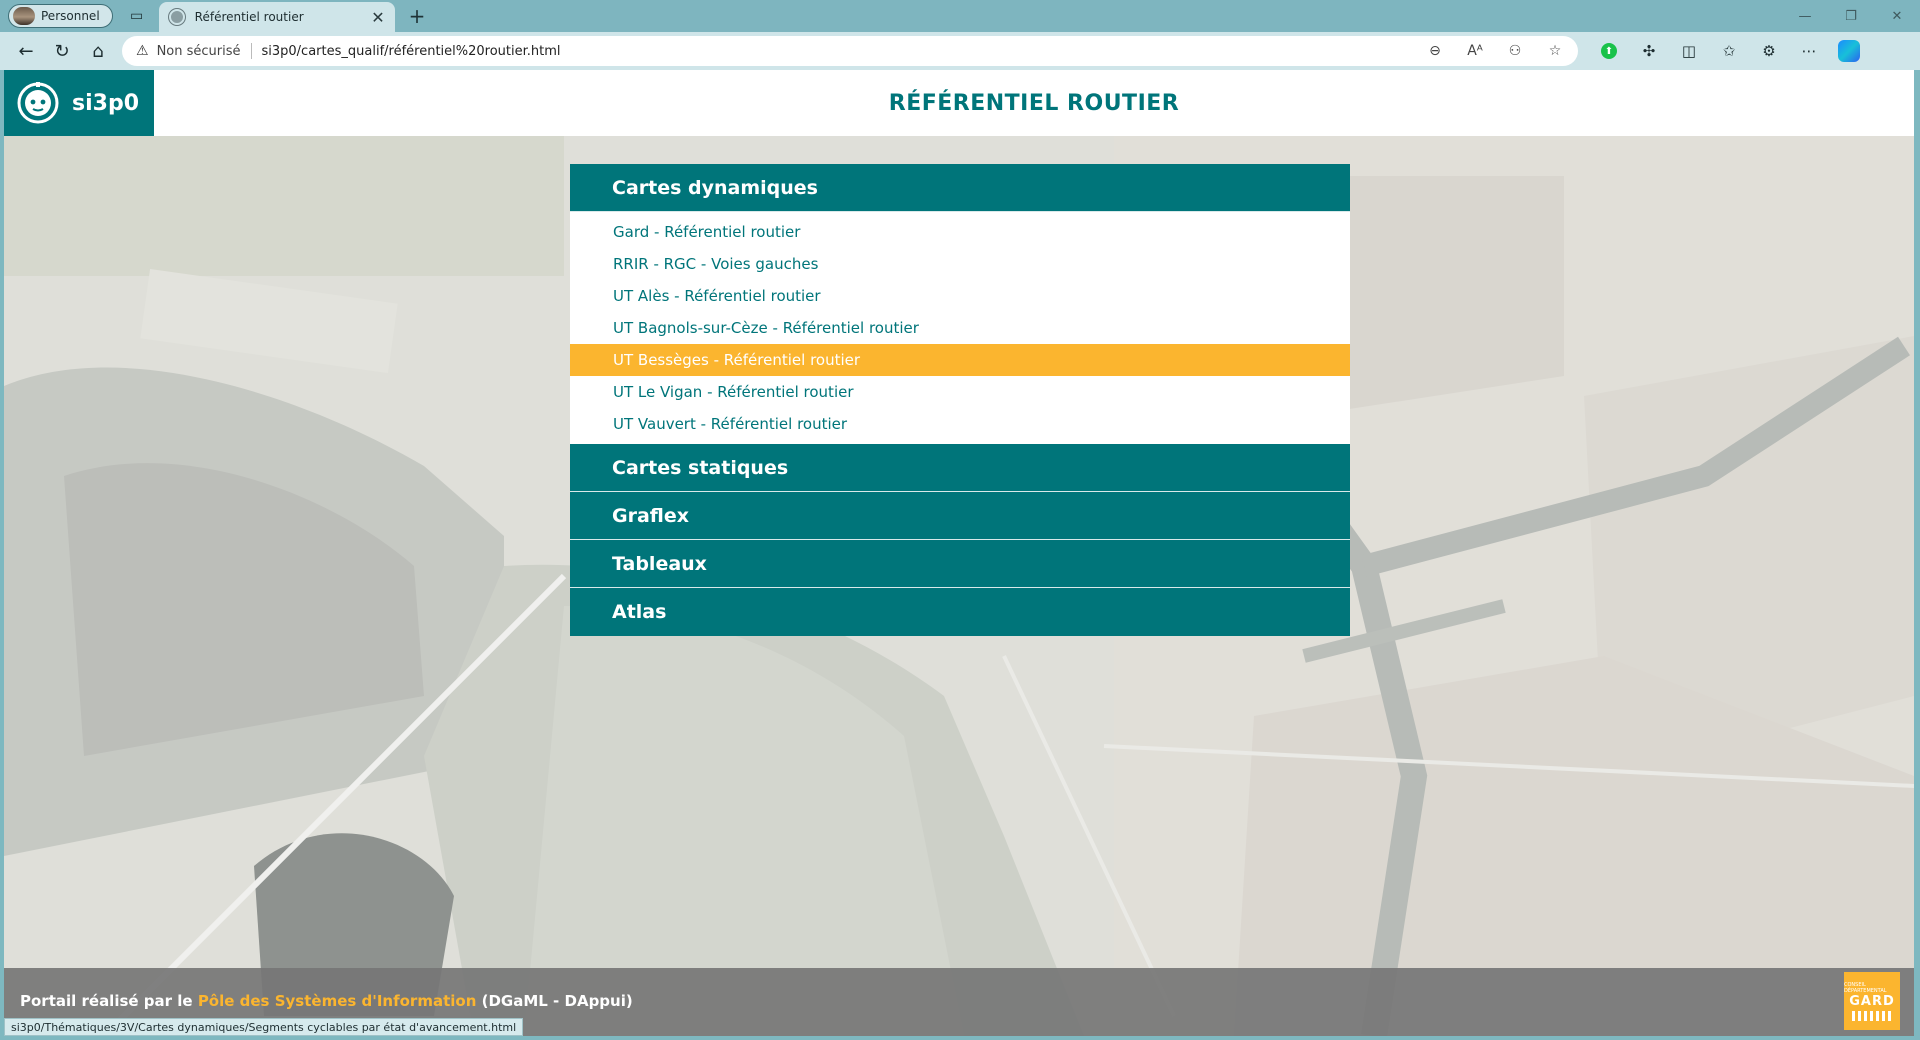 This screenshot has height=1040, width=1920. What do you see at coordinates (38, 103) in the screenshot?
I see `robot-face-icon` at bounding box center [38, 103].